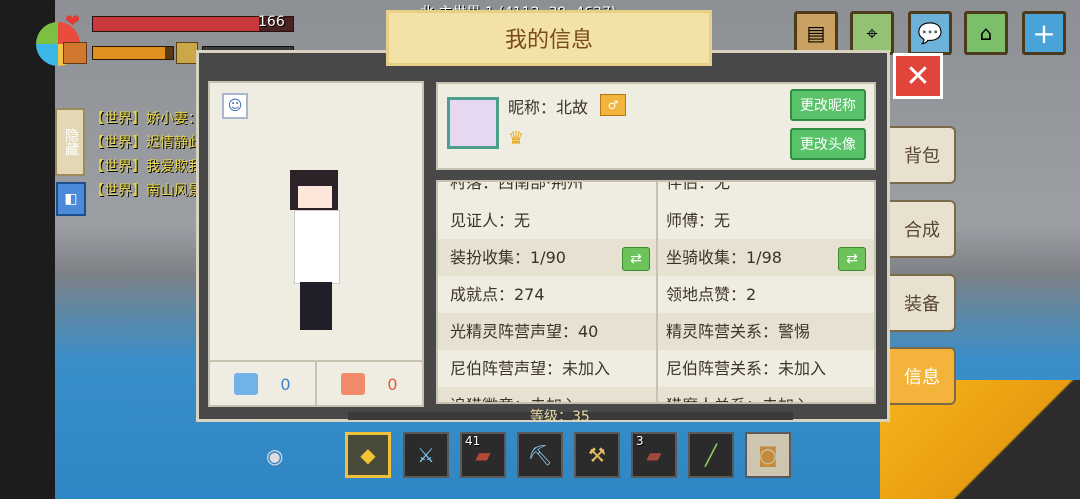  I want to click on sword-icon: ⚔, so click(426, 455).